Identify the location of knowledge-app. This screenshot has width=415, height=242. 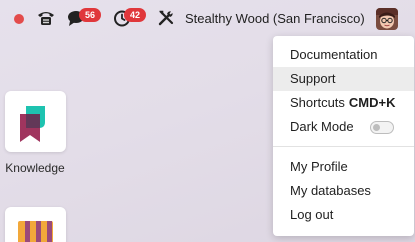
(35, 121).